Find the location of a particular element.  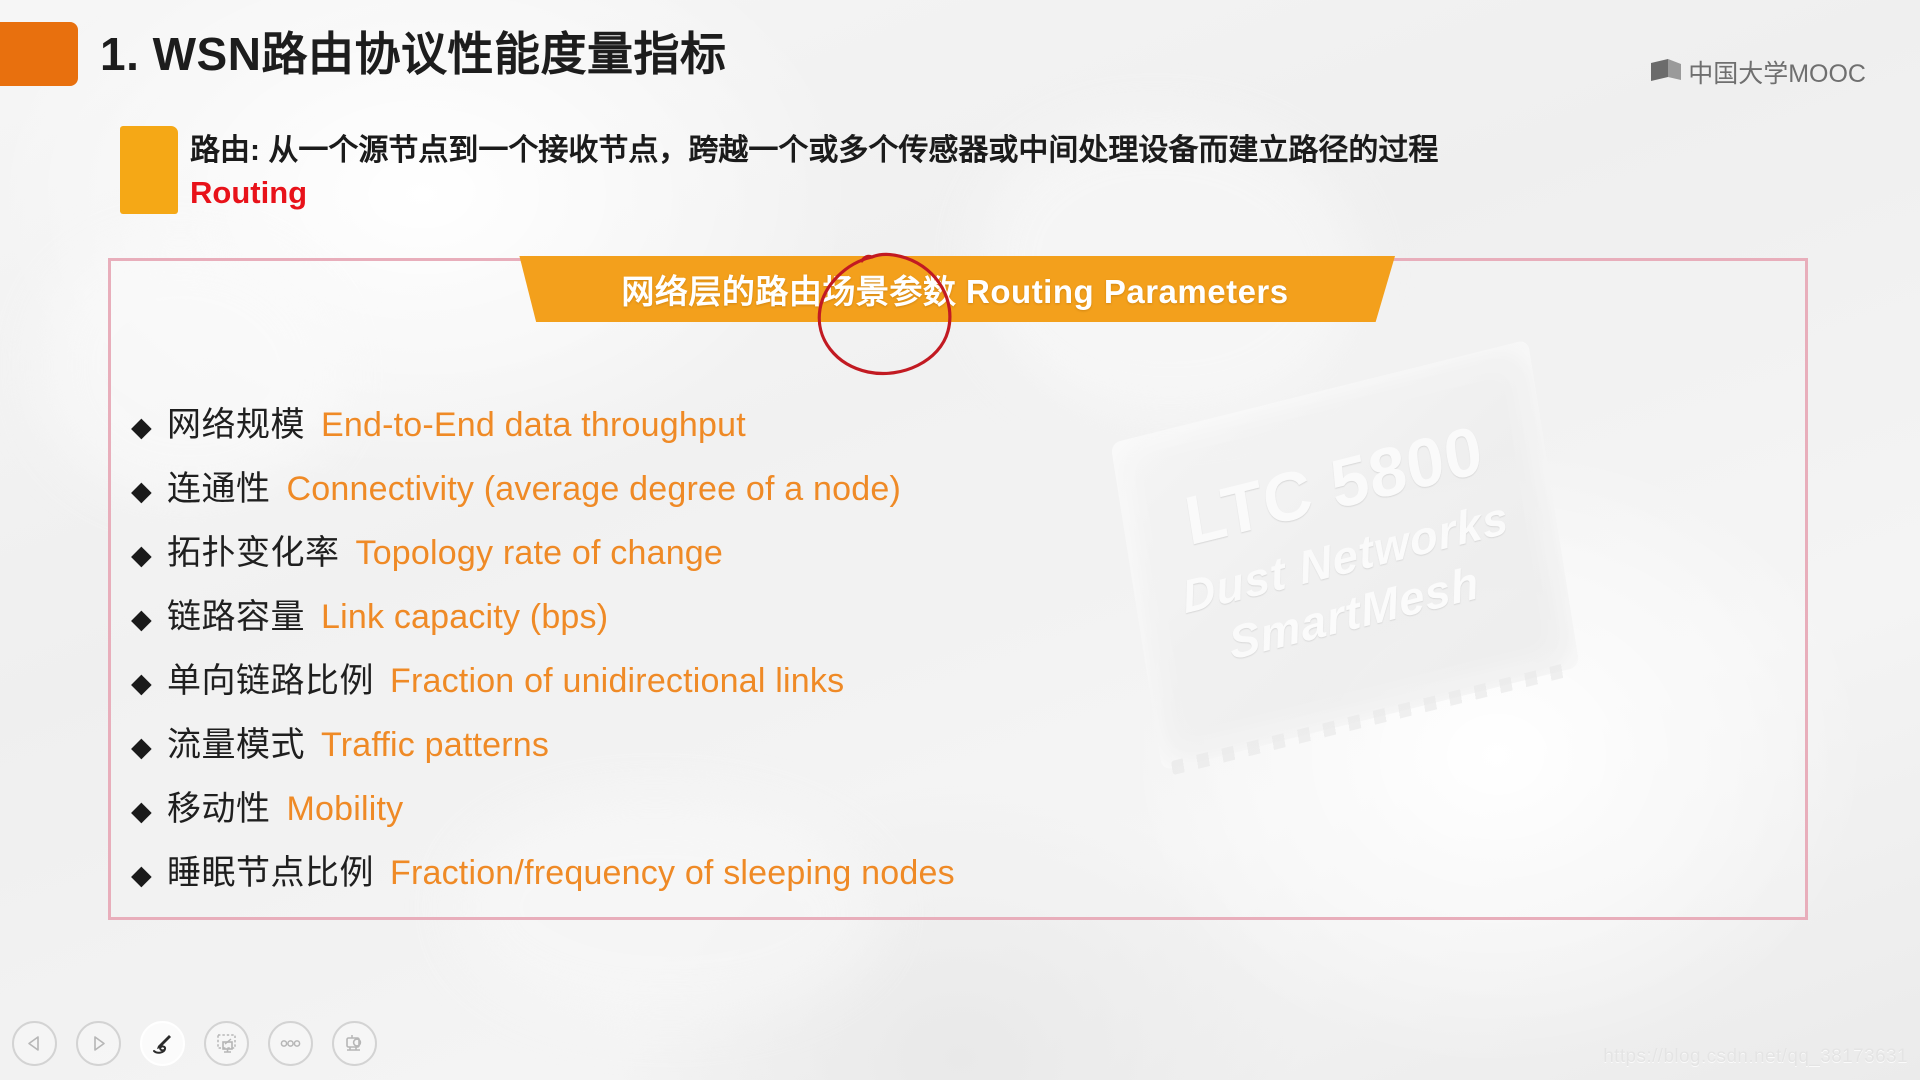

previous-slide-button is located at coordinates (34, 1043).